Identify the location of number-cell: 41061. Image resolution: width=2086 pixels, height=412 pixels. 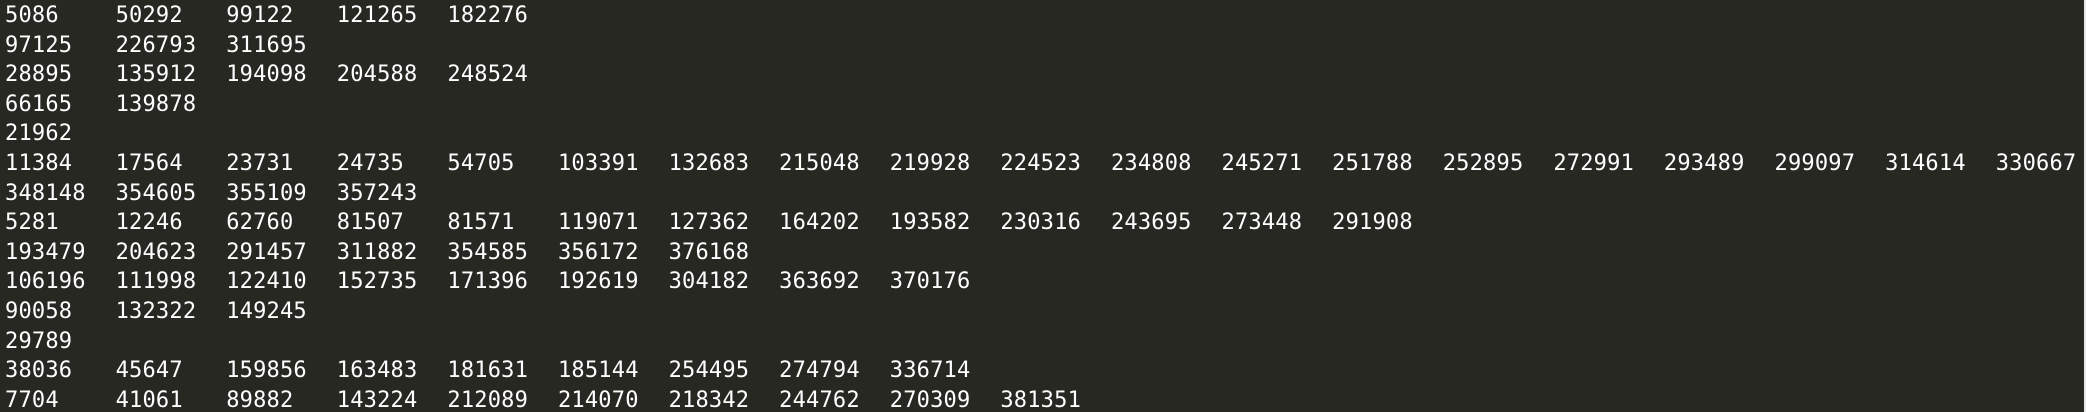
(149, 399).